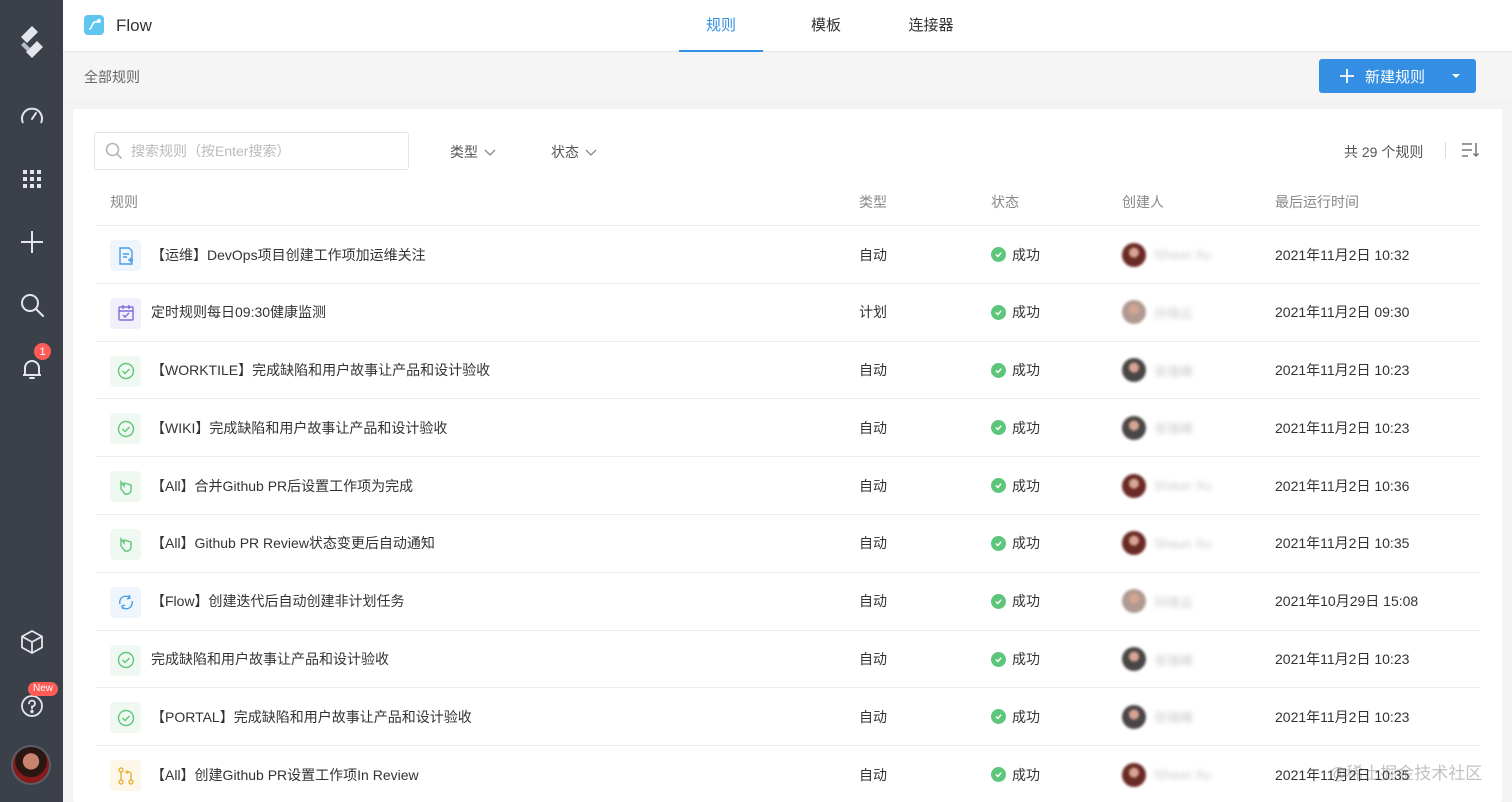 The width and height of the screenshot is (1512, 802). Describe the element at coordinates (31, 369) in the screenshot. I see `bell-icon` at that location.